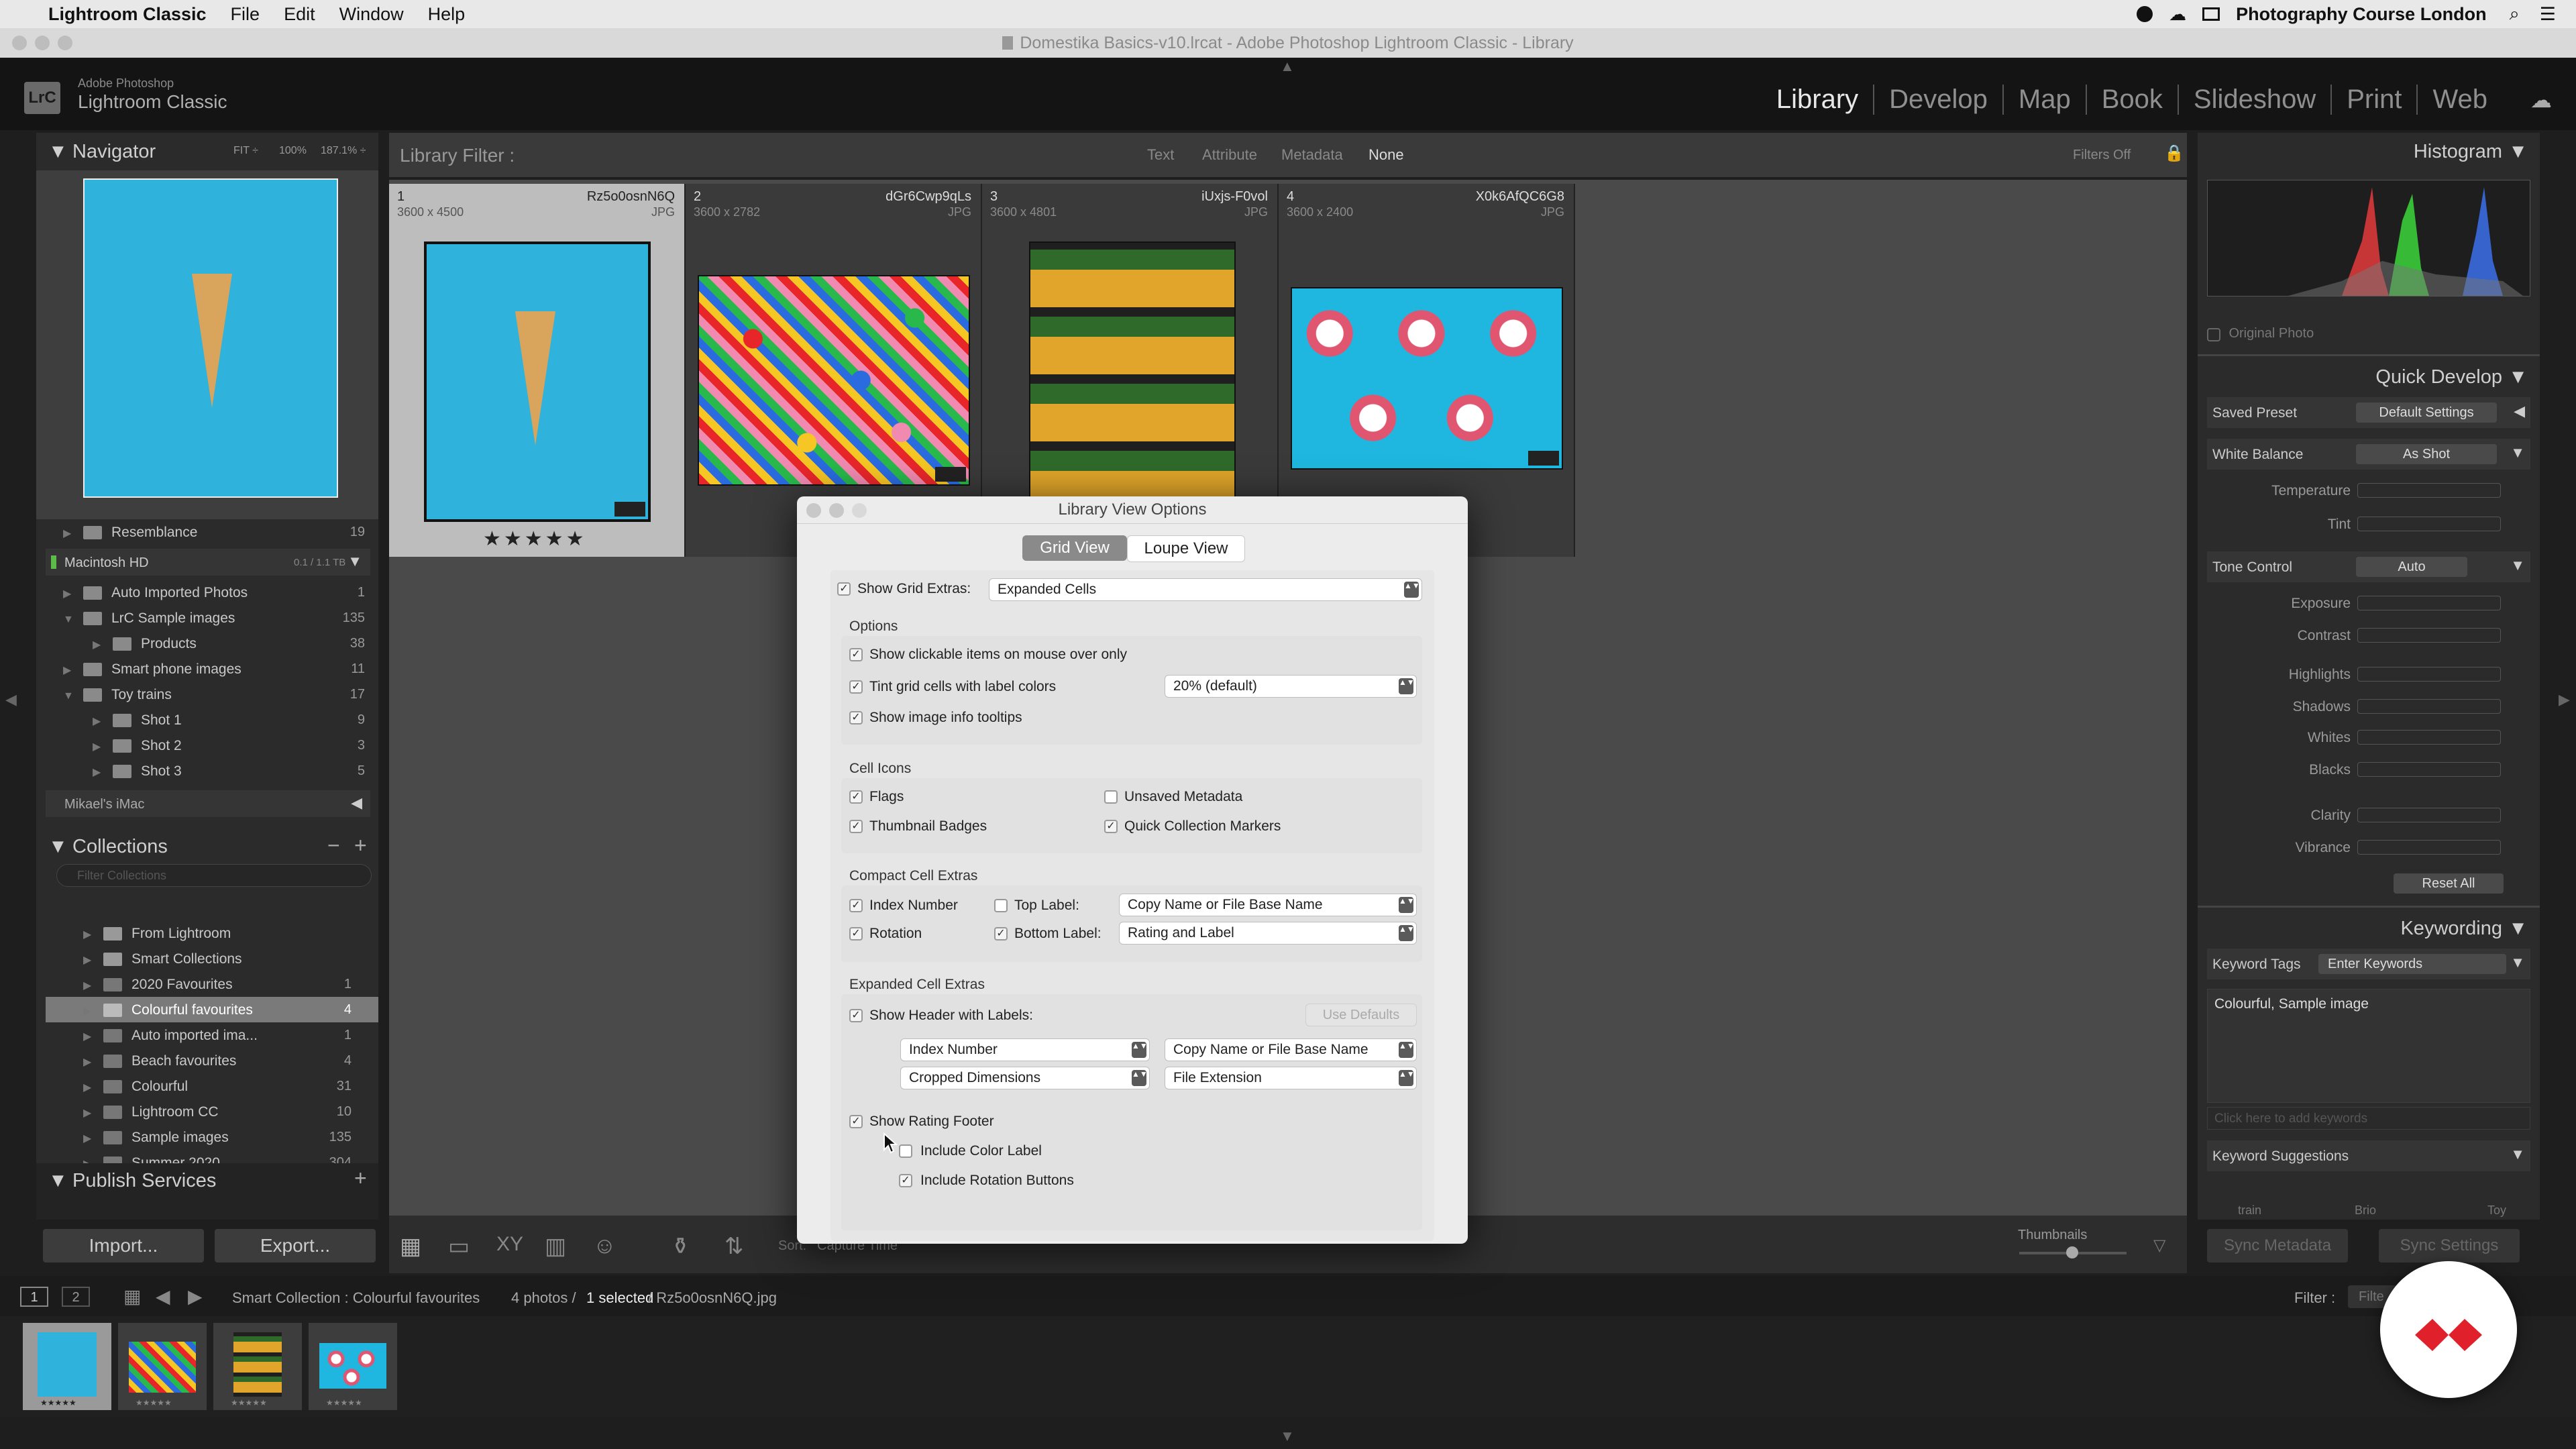 This screenshot has width=2576, height=1449. What do you see at coordinates (132, 1296) in the screenshot?
I see `grid-icon: ▦` at bounding box center [132, 1296].